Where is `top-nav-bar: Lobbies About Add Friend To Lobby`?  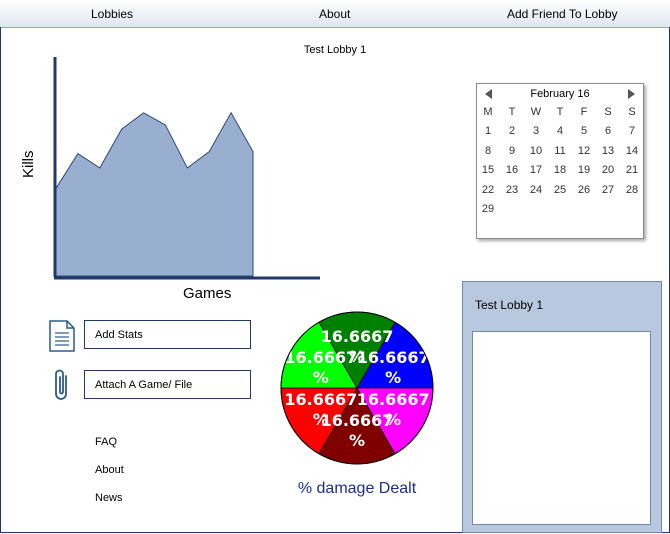 top-nav-bar: Lobbies About Add Friend To Lobby is located at coordinates (335, 14).